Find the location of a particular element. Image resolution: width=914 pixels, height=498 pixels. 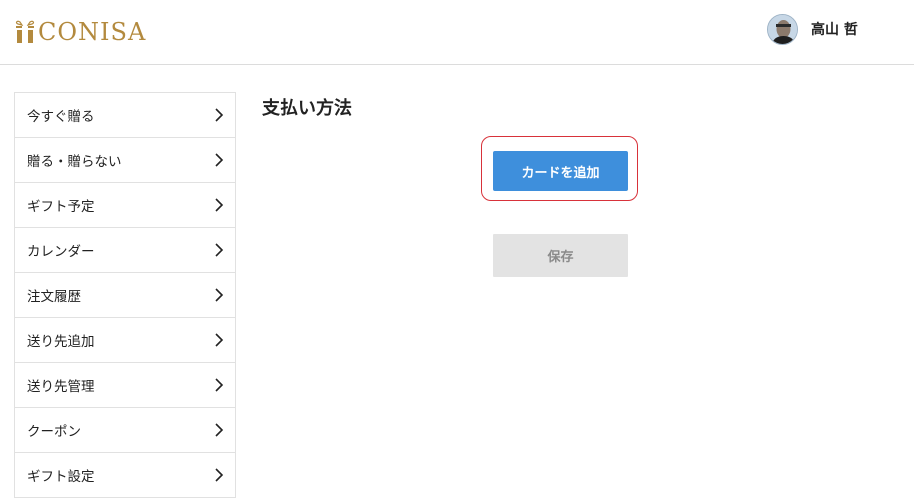

logo-text: CONISA is located at coordinates (92, 32).